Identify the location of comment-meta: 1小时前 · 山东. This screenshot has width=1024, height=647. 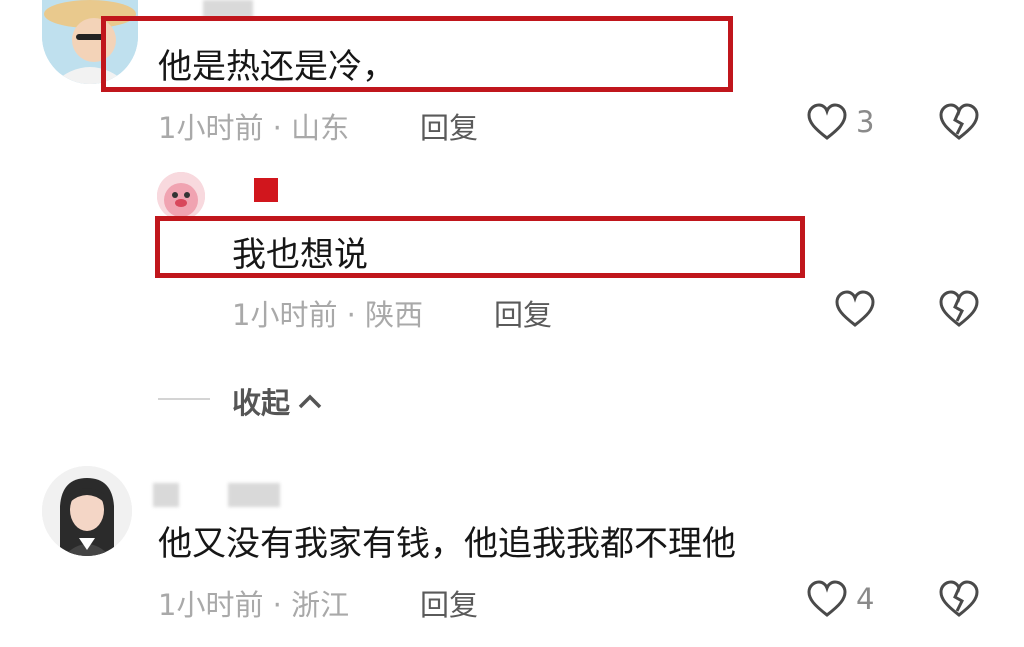
(254, 128).